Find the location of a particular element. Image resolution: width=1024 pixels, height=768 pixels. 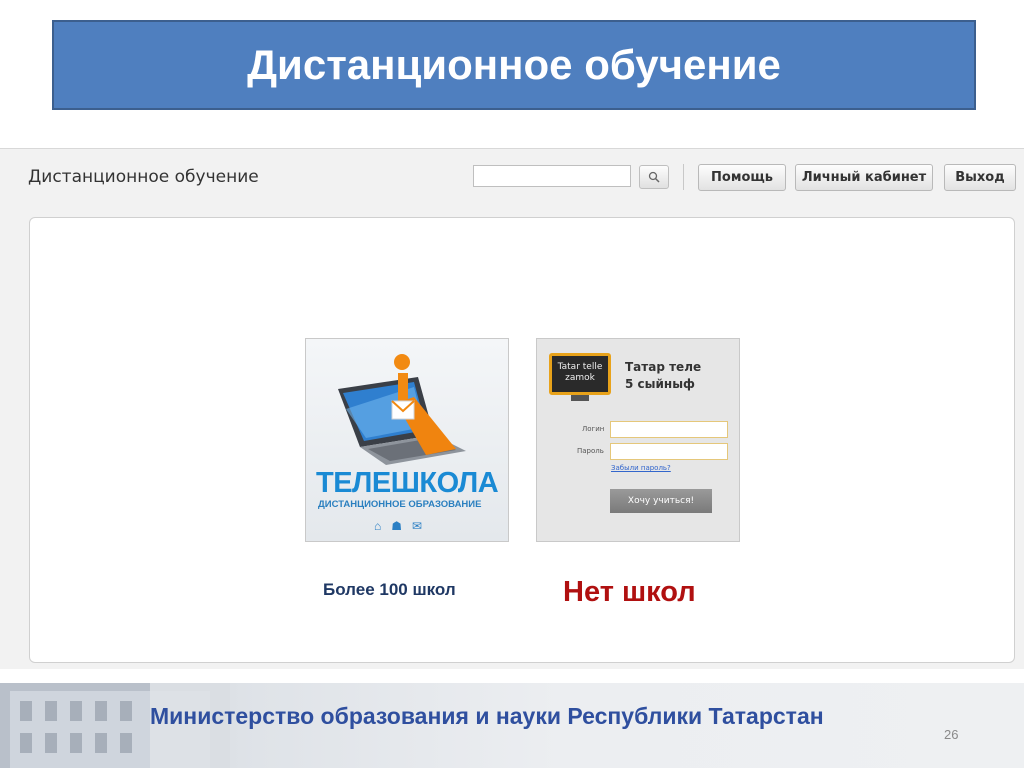

chalkboard-stand is located at coordinates (580, 398).